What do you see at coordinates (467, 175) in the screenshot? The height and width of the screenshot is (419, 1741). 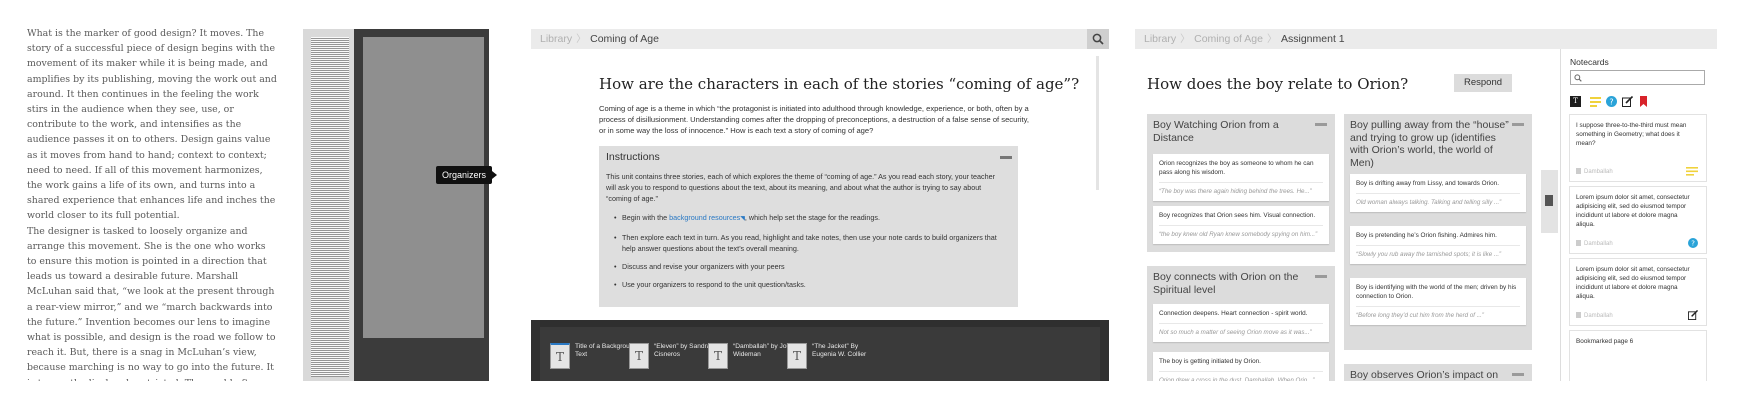 I see `organizers-tab: Organizers` at bounding box center [467, 175].